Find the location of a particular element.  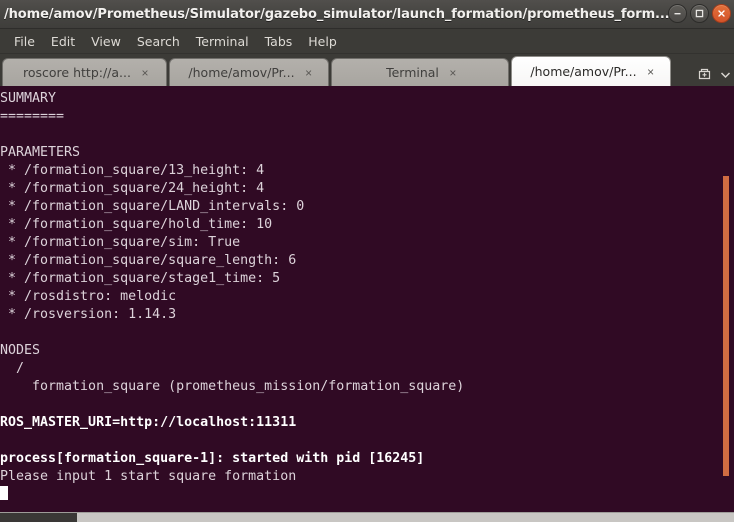

menu-item-terminal: Terminal is located at coordinates (222, 41).